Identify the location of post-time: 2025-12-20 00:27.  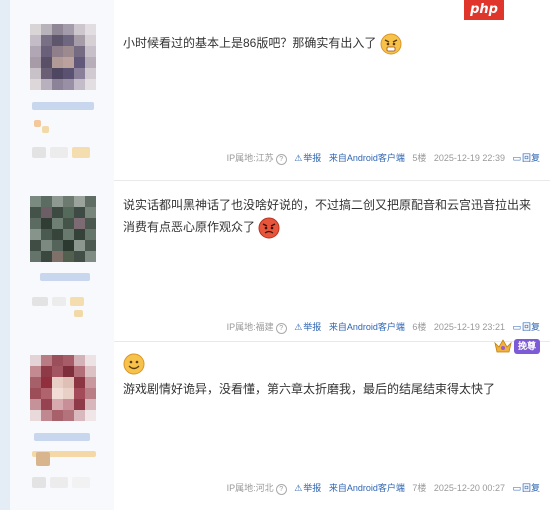
(469, 488).